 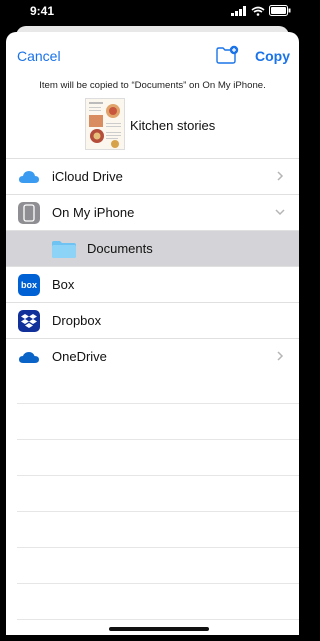 What do you see at coordinates (64, 249) in the screenshot?
I see `folder-icon` at bounding box center [64, 249].